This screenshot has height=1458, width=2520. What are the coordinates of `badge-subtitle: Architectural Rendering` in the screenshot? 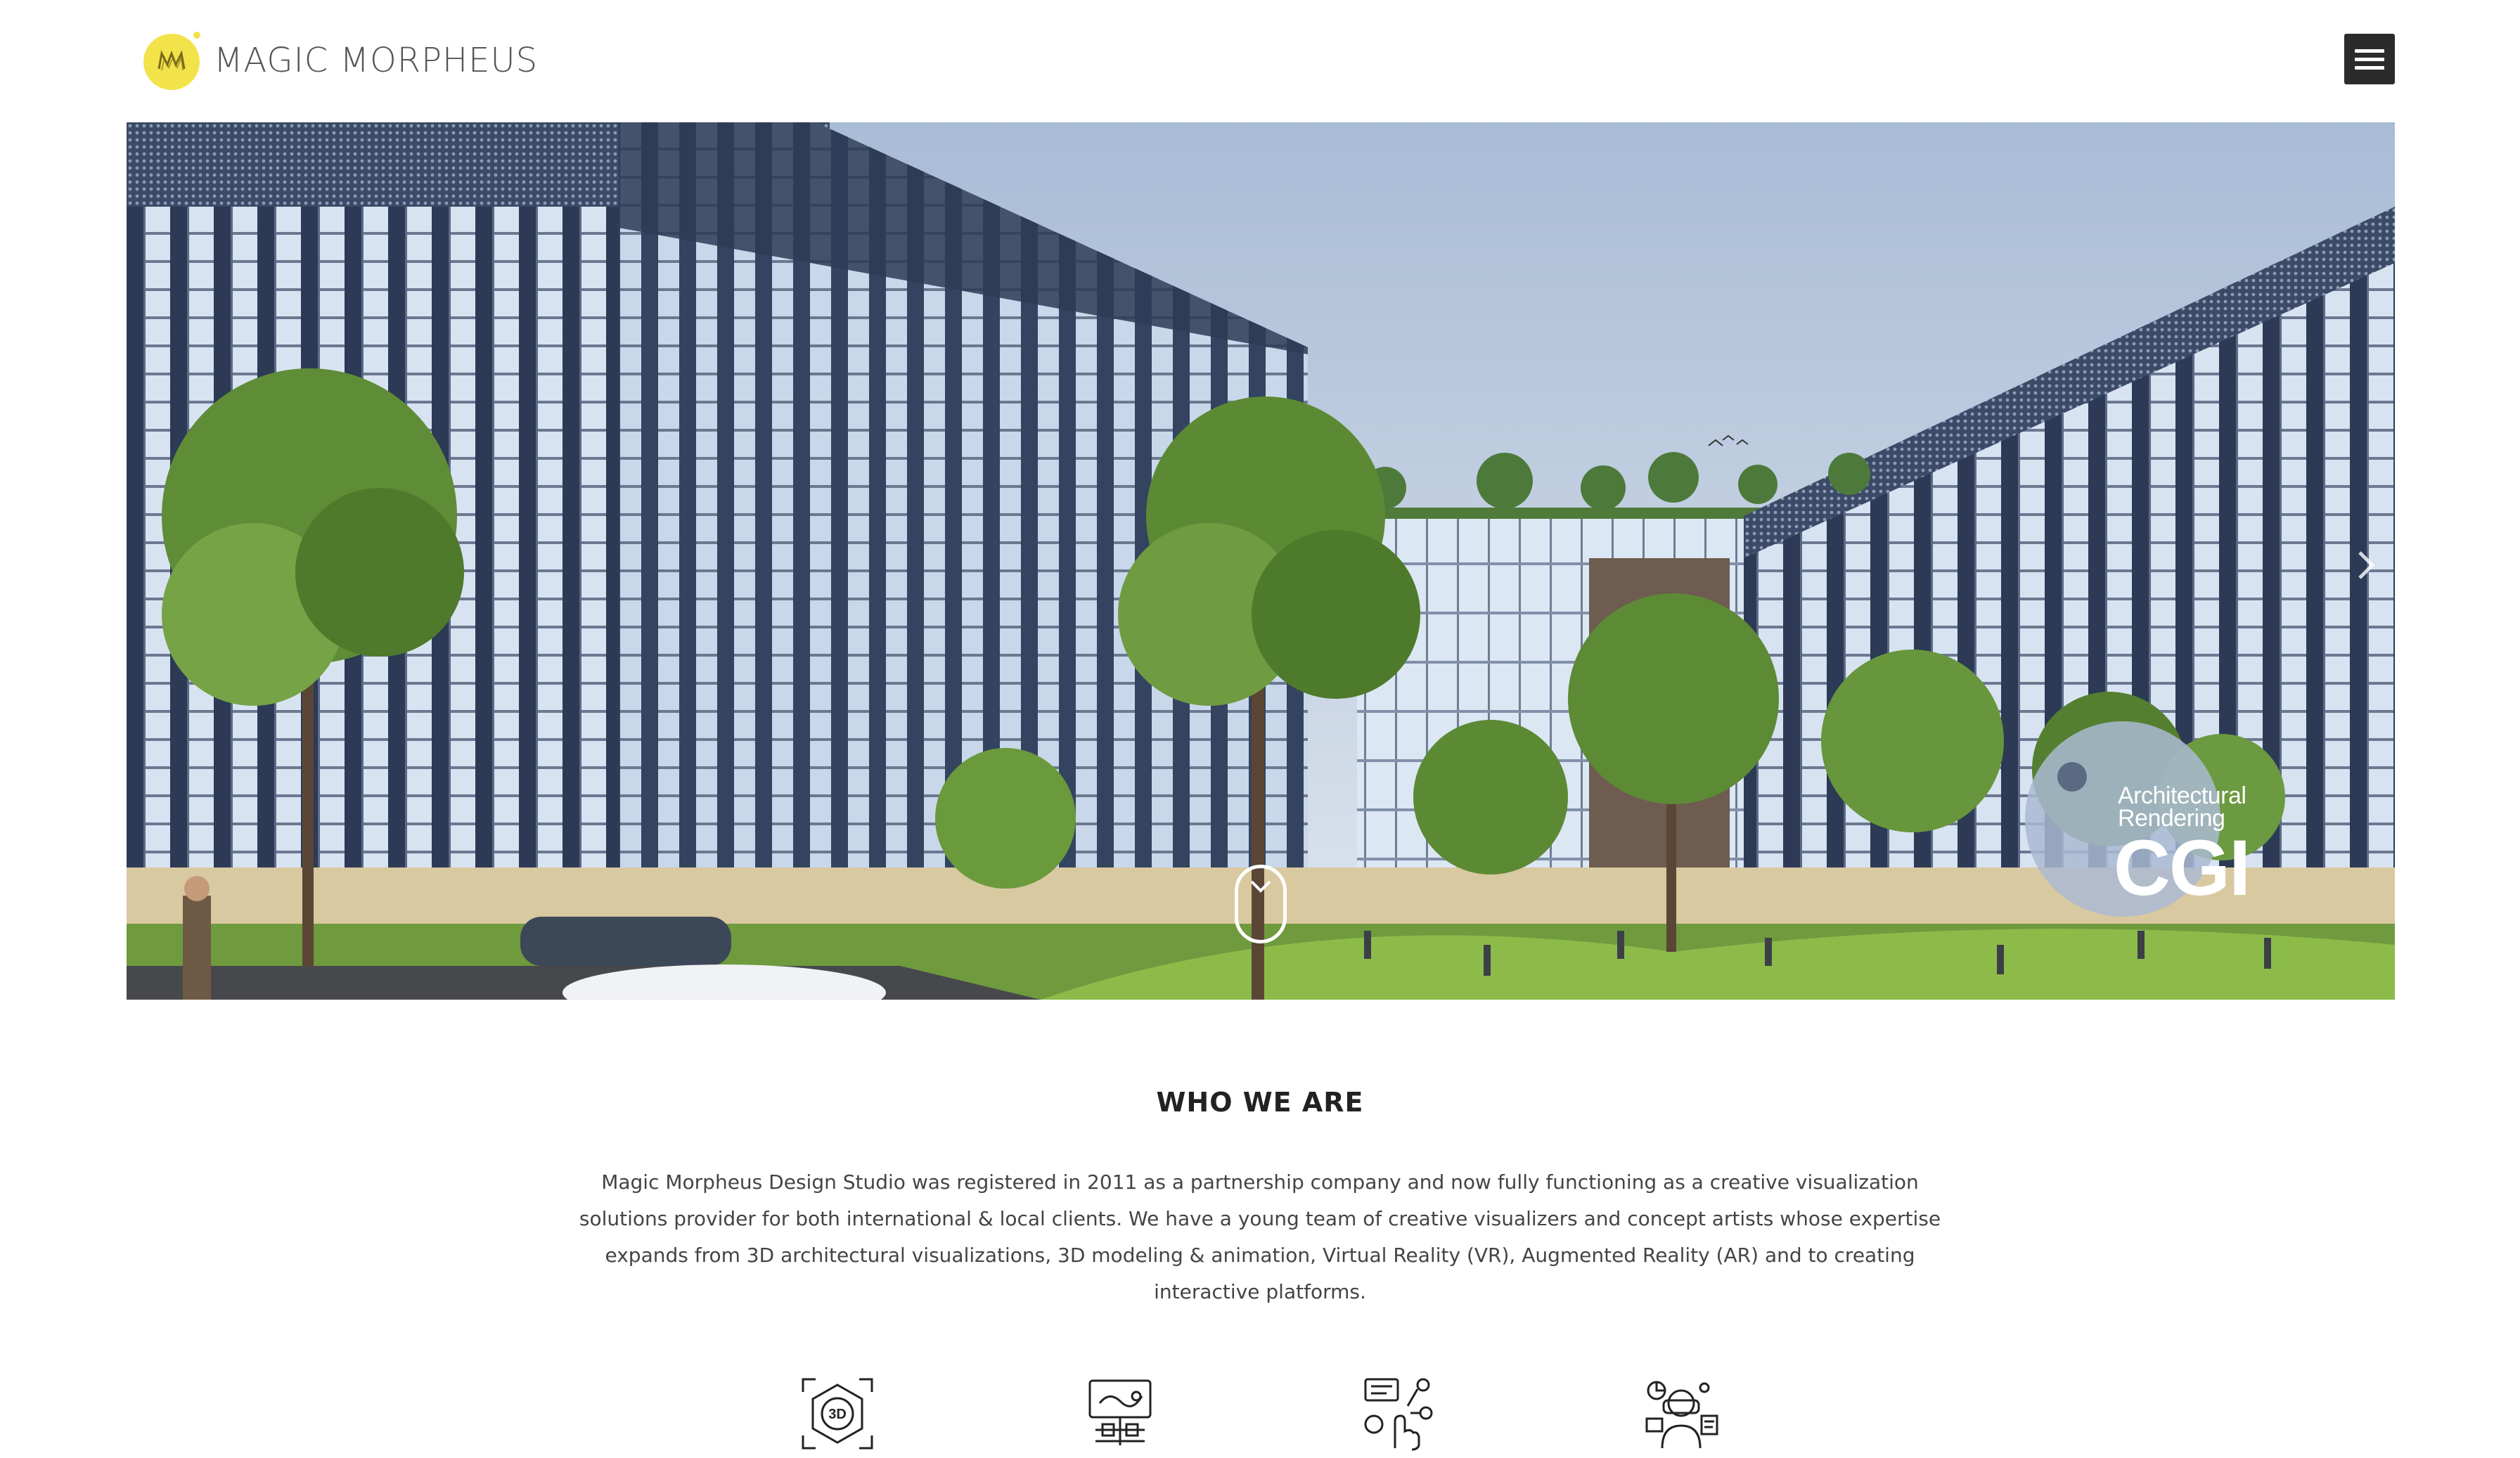 It's located at (2209, 806).